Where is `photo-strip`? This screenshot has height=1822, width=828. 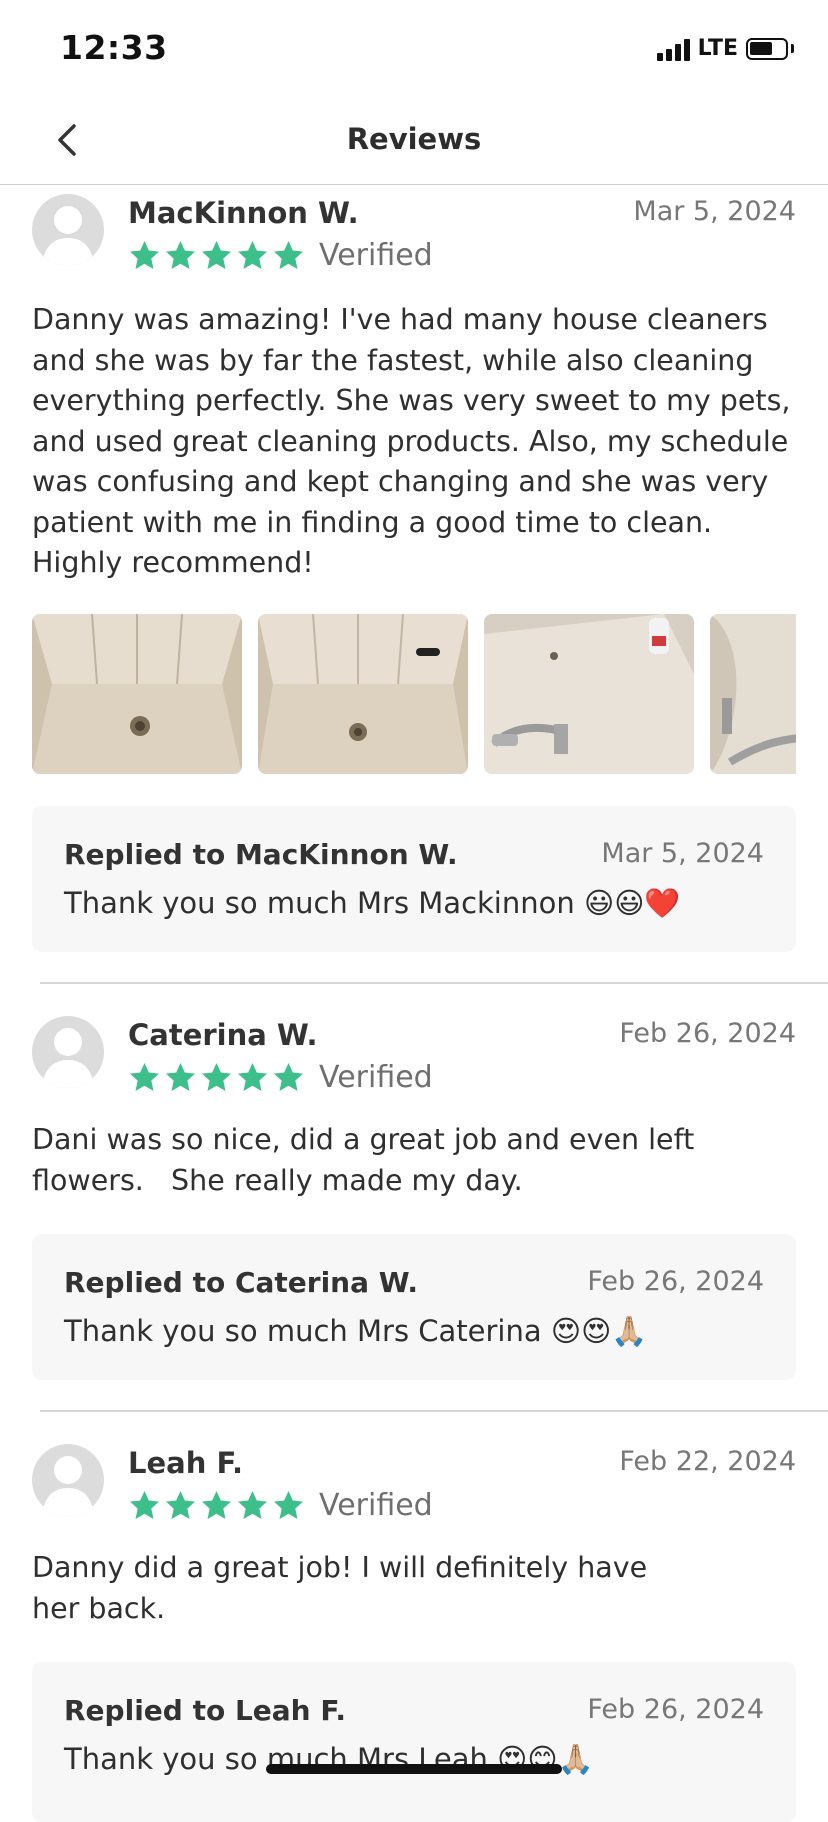
photo-strip is located at coordinates (414, 694).